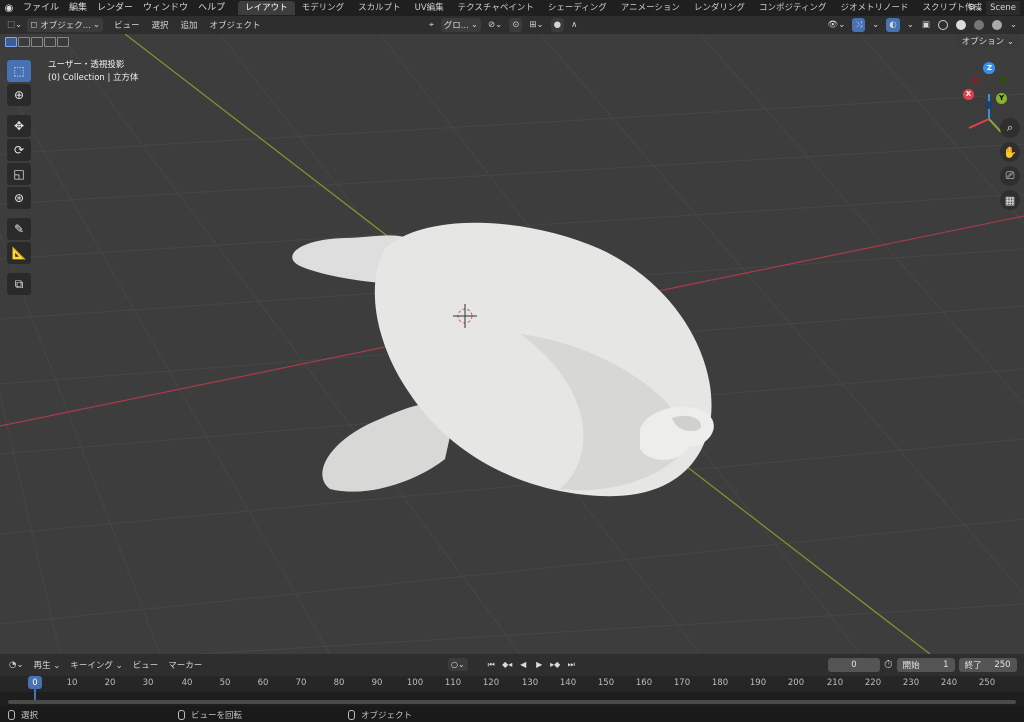  What do you see at coordinates (429, 8) in the screenshot?
I see `tab-uv-editing: UV編集` at bounding box center [429, 8].